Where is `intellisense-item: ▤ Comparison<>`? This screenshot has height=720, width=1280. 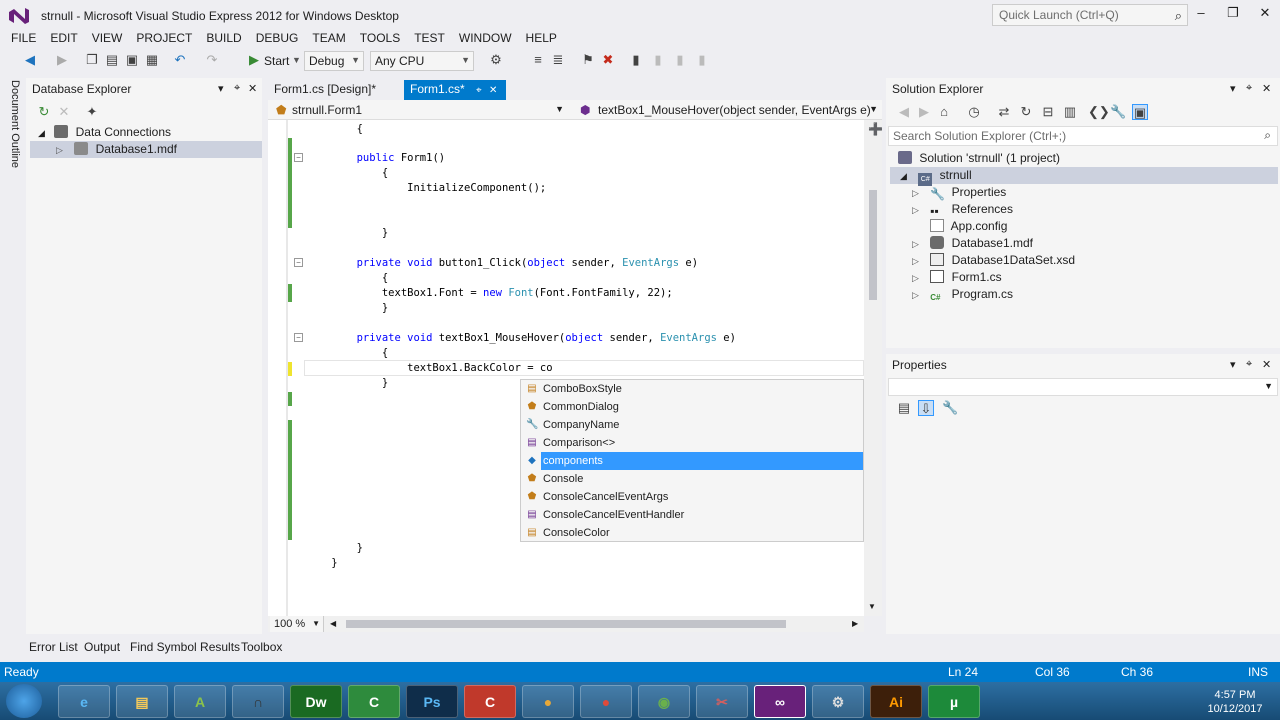 intellisense-item: ▤ Comparison<> is located at coordinates (692, 443).